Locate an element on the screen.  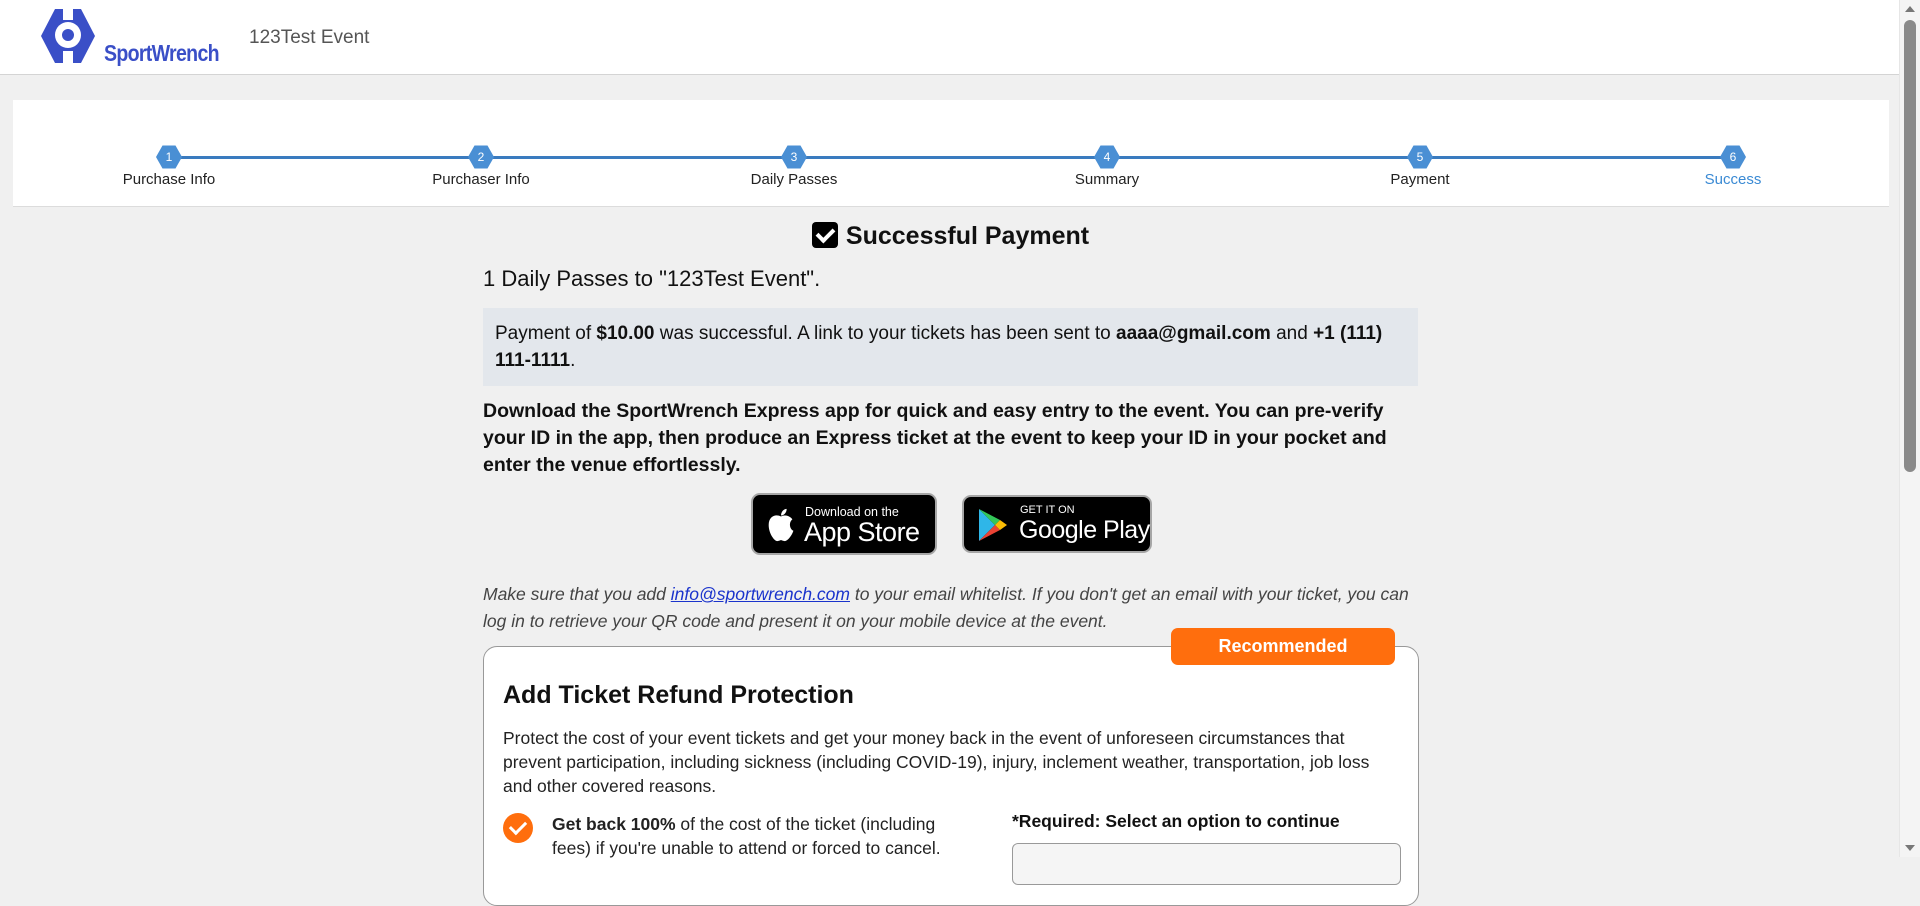
app-store-button: Download on the App Store is located at coordinates (844, 524).